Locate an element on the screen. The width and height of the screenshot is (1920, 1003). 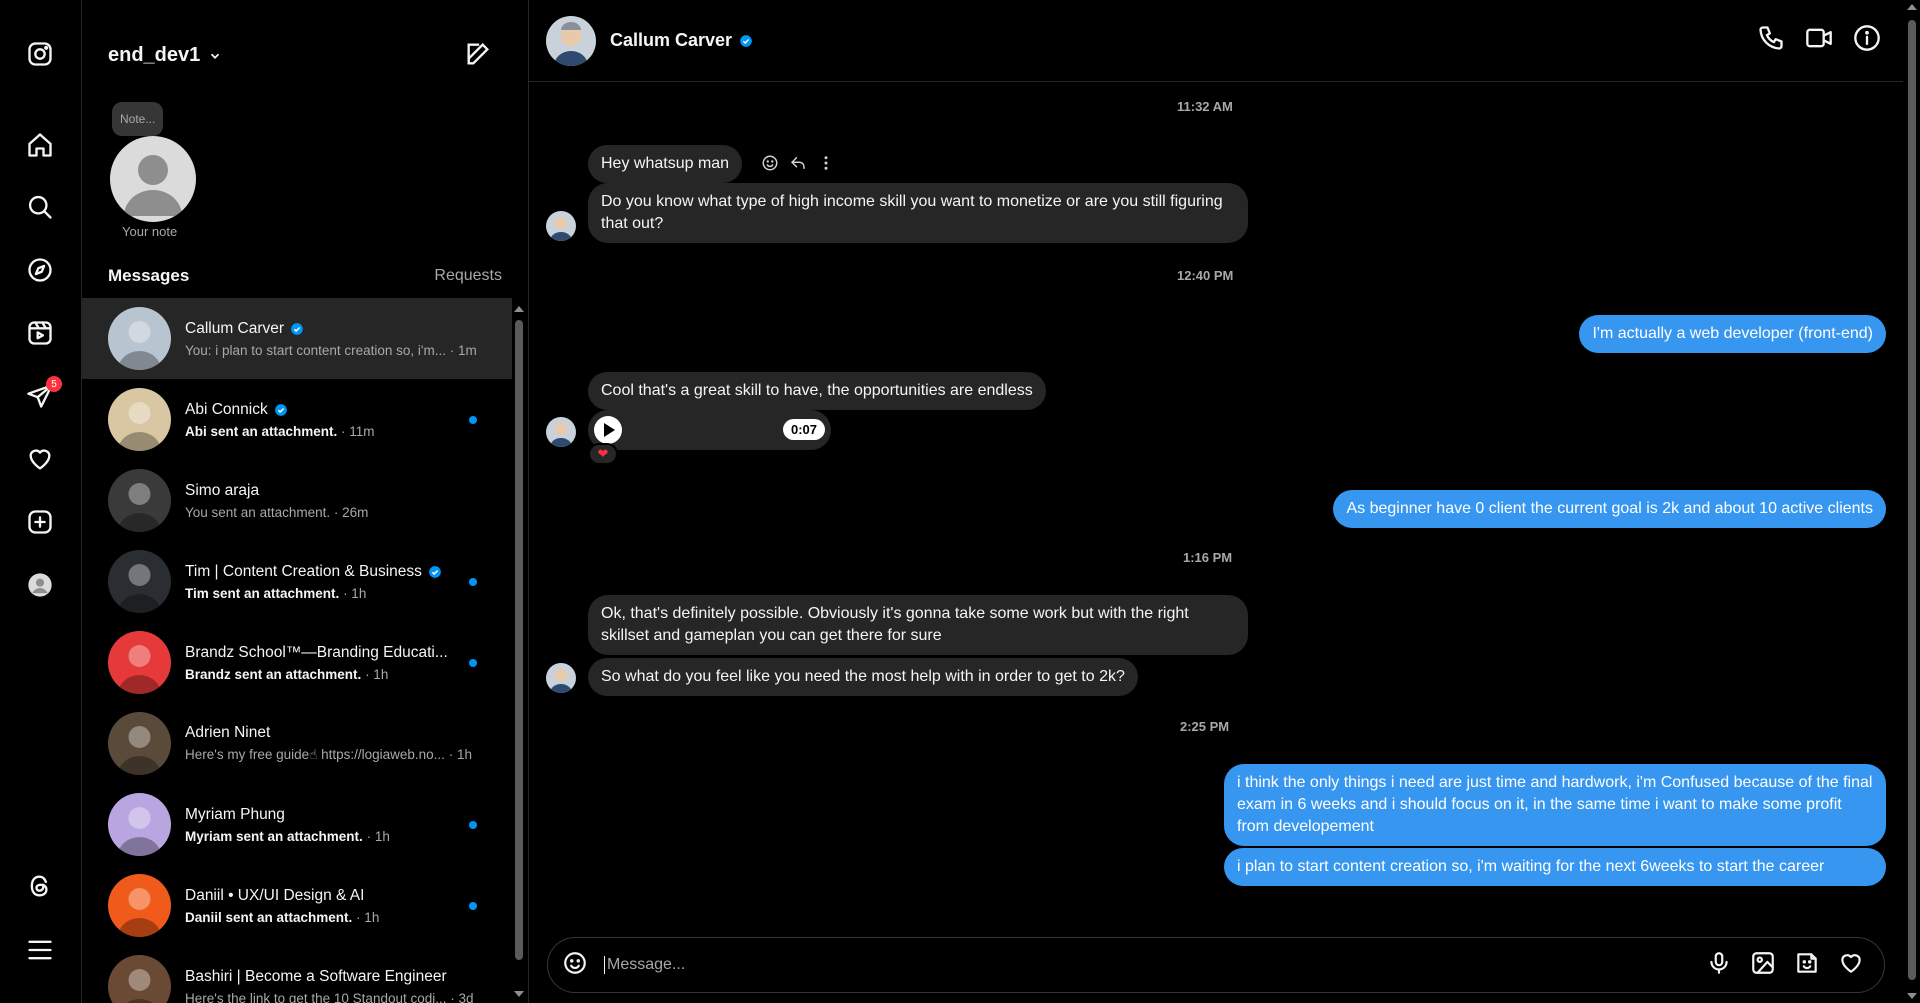
conversation-name: Simo araja is located at coordinates (222, 490).